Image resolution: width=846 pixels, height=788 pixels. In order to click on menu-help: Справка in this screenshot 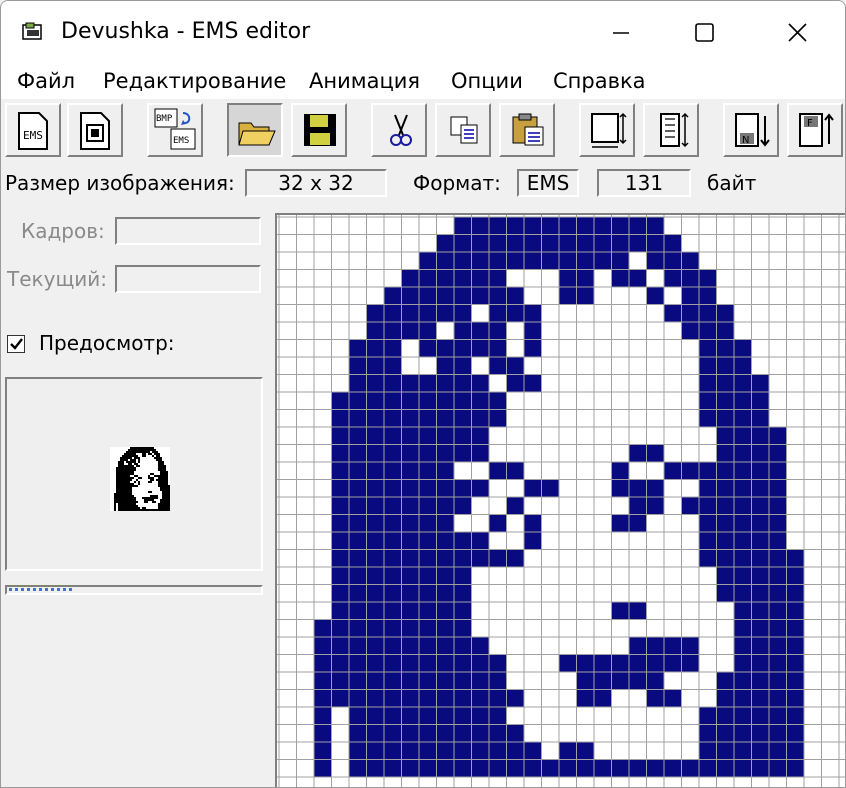, I will do `click(599, 81)`.